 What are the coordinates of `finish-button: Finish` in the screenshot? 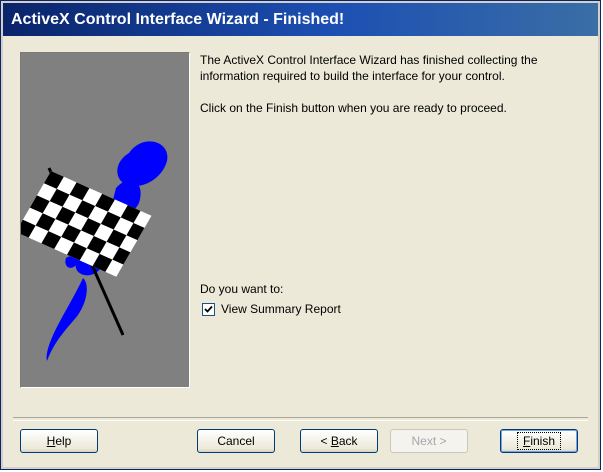 It's located at (539, 441).